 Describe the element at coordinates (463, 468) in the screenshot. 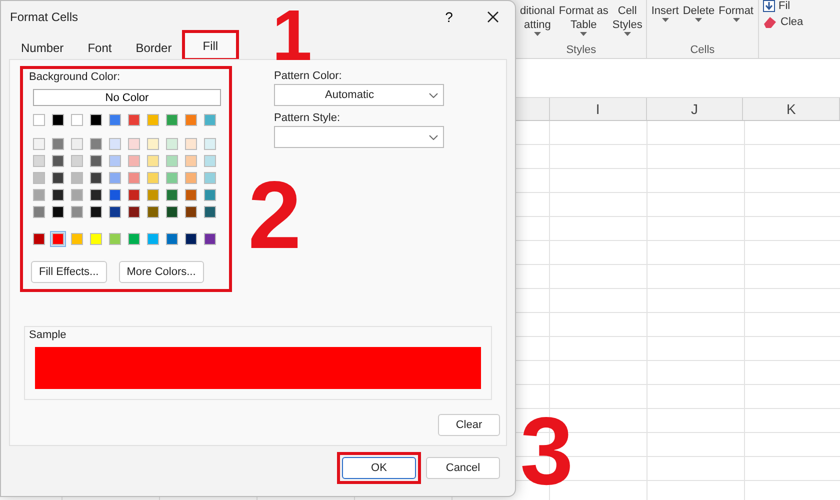

I see `dialog-button: Cancel` at that location.